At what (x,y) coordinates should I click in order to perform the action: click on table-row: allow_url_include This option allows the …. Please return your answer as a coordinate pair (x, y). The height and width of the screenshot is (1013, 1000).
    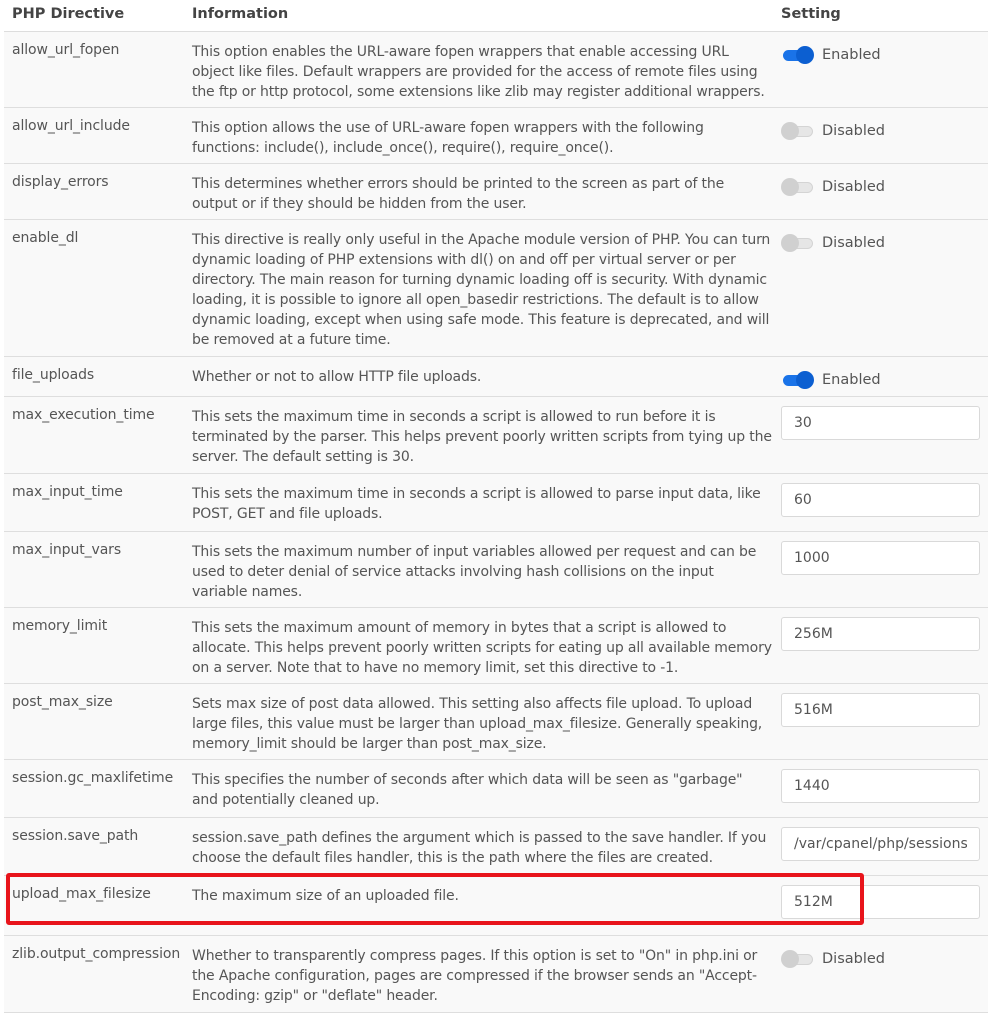
    Looking at the image, I should click on (496, 136).